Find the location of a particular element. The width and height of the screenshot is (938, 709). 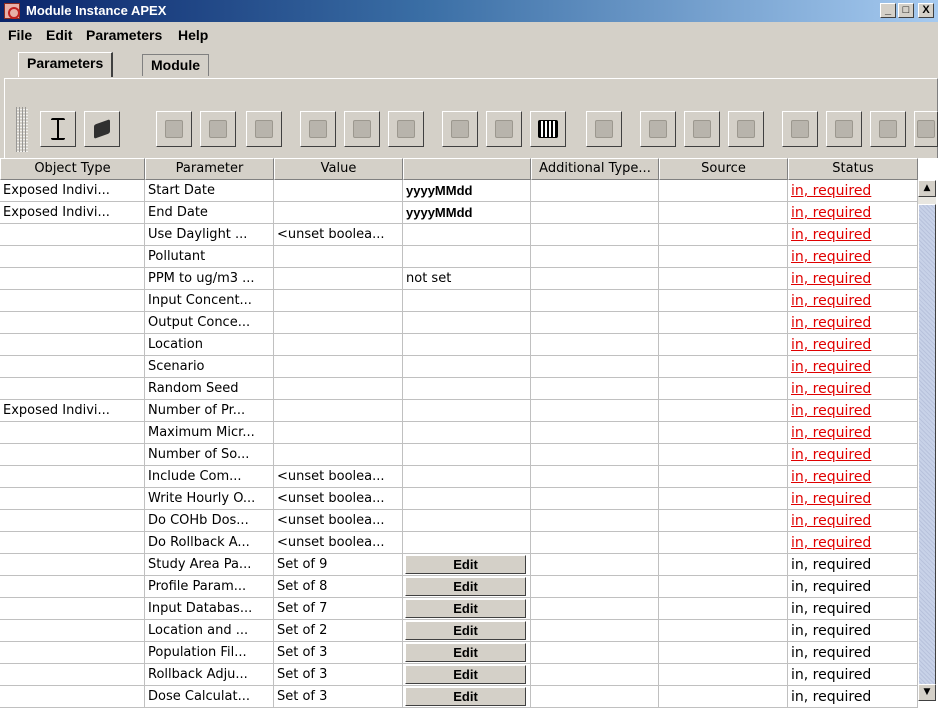

delete-button is located at coordinates (406, 129).